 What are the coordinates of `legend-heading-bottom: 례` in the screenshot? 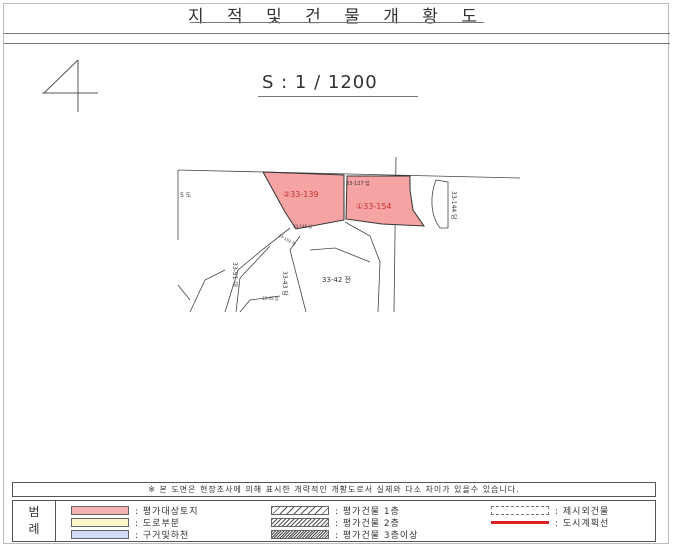 It's located at (34, 529).